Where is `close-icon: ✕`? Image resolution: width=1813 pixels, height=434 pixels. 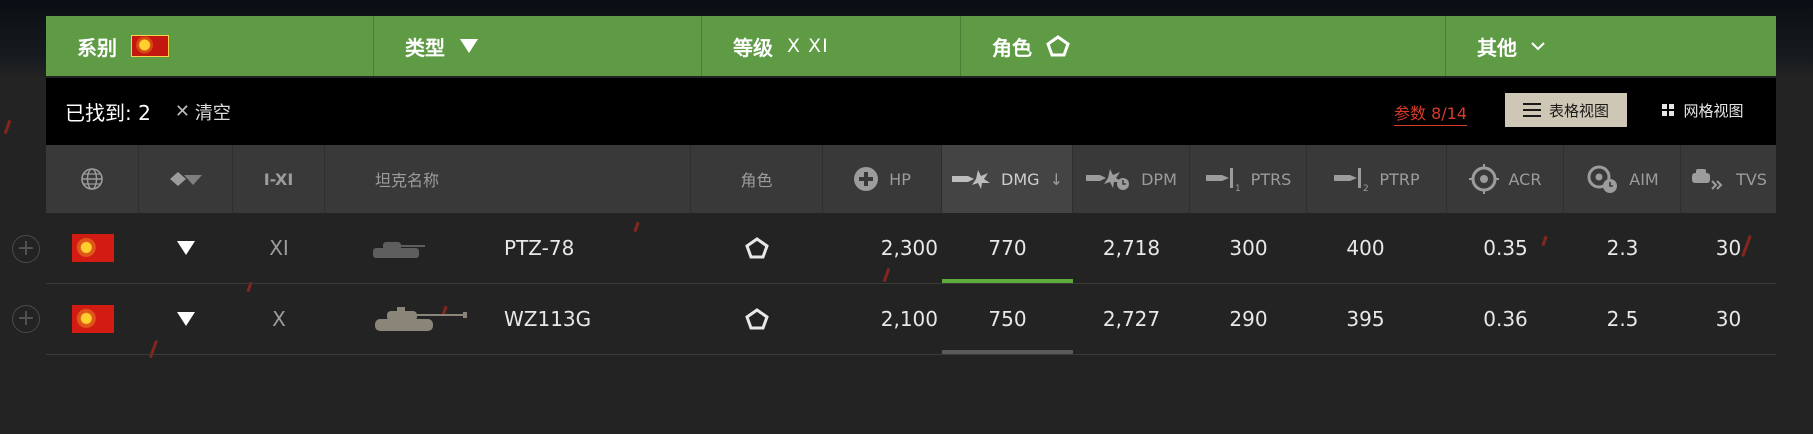 close-icon: ✕ is located at coordinates (182, 111).